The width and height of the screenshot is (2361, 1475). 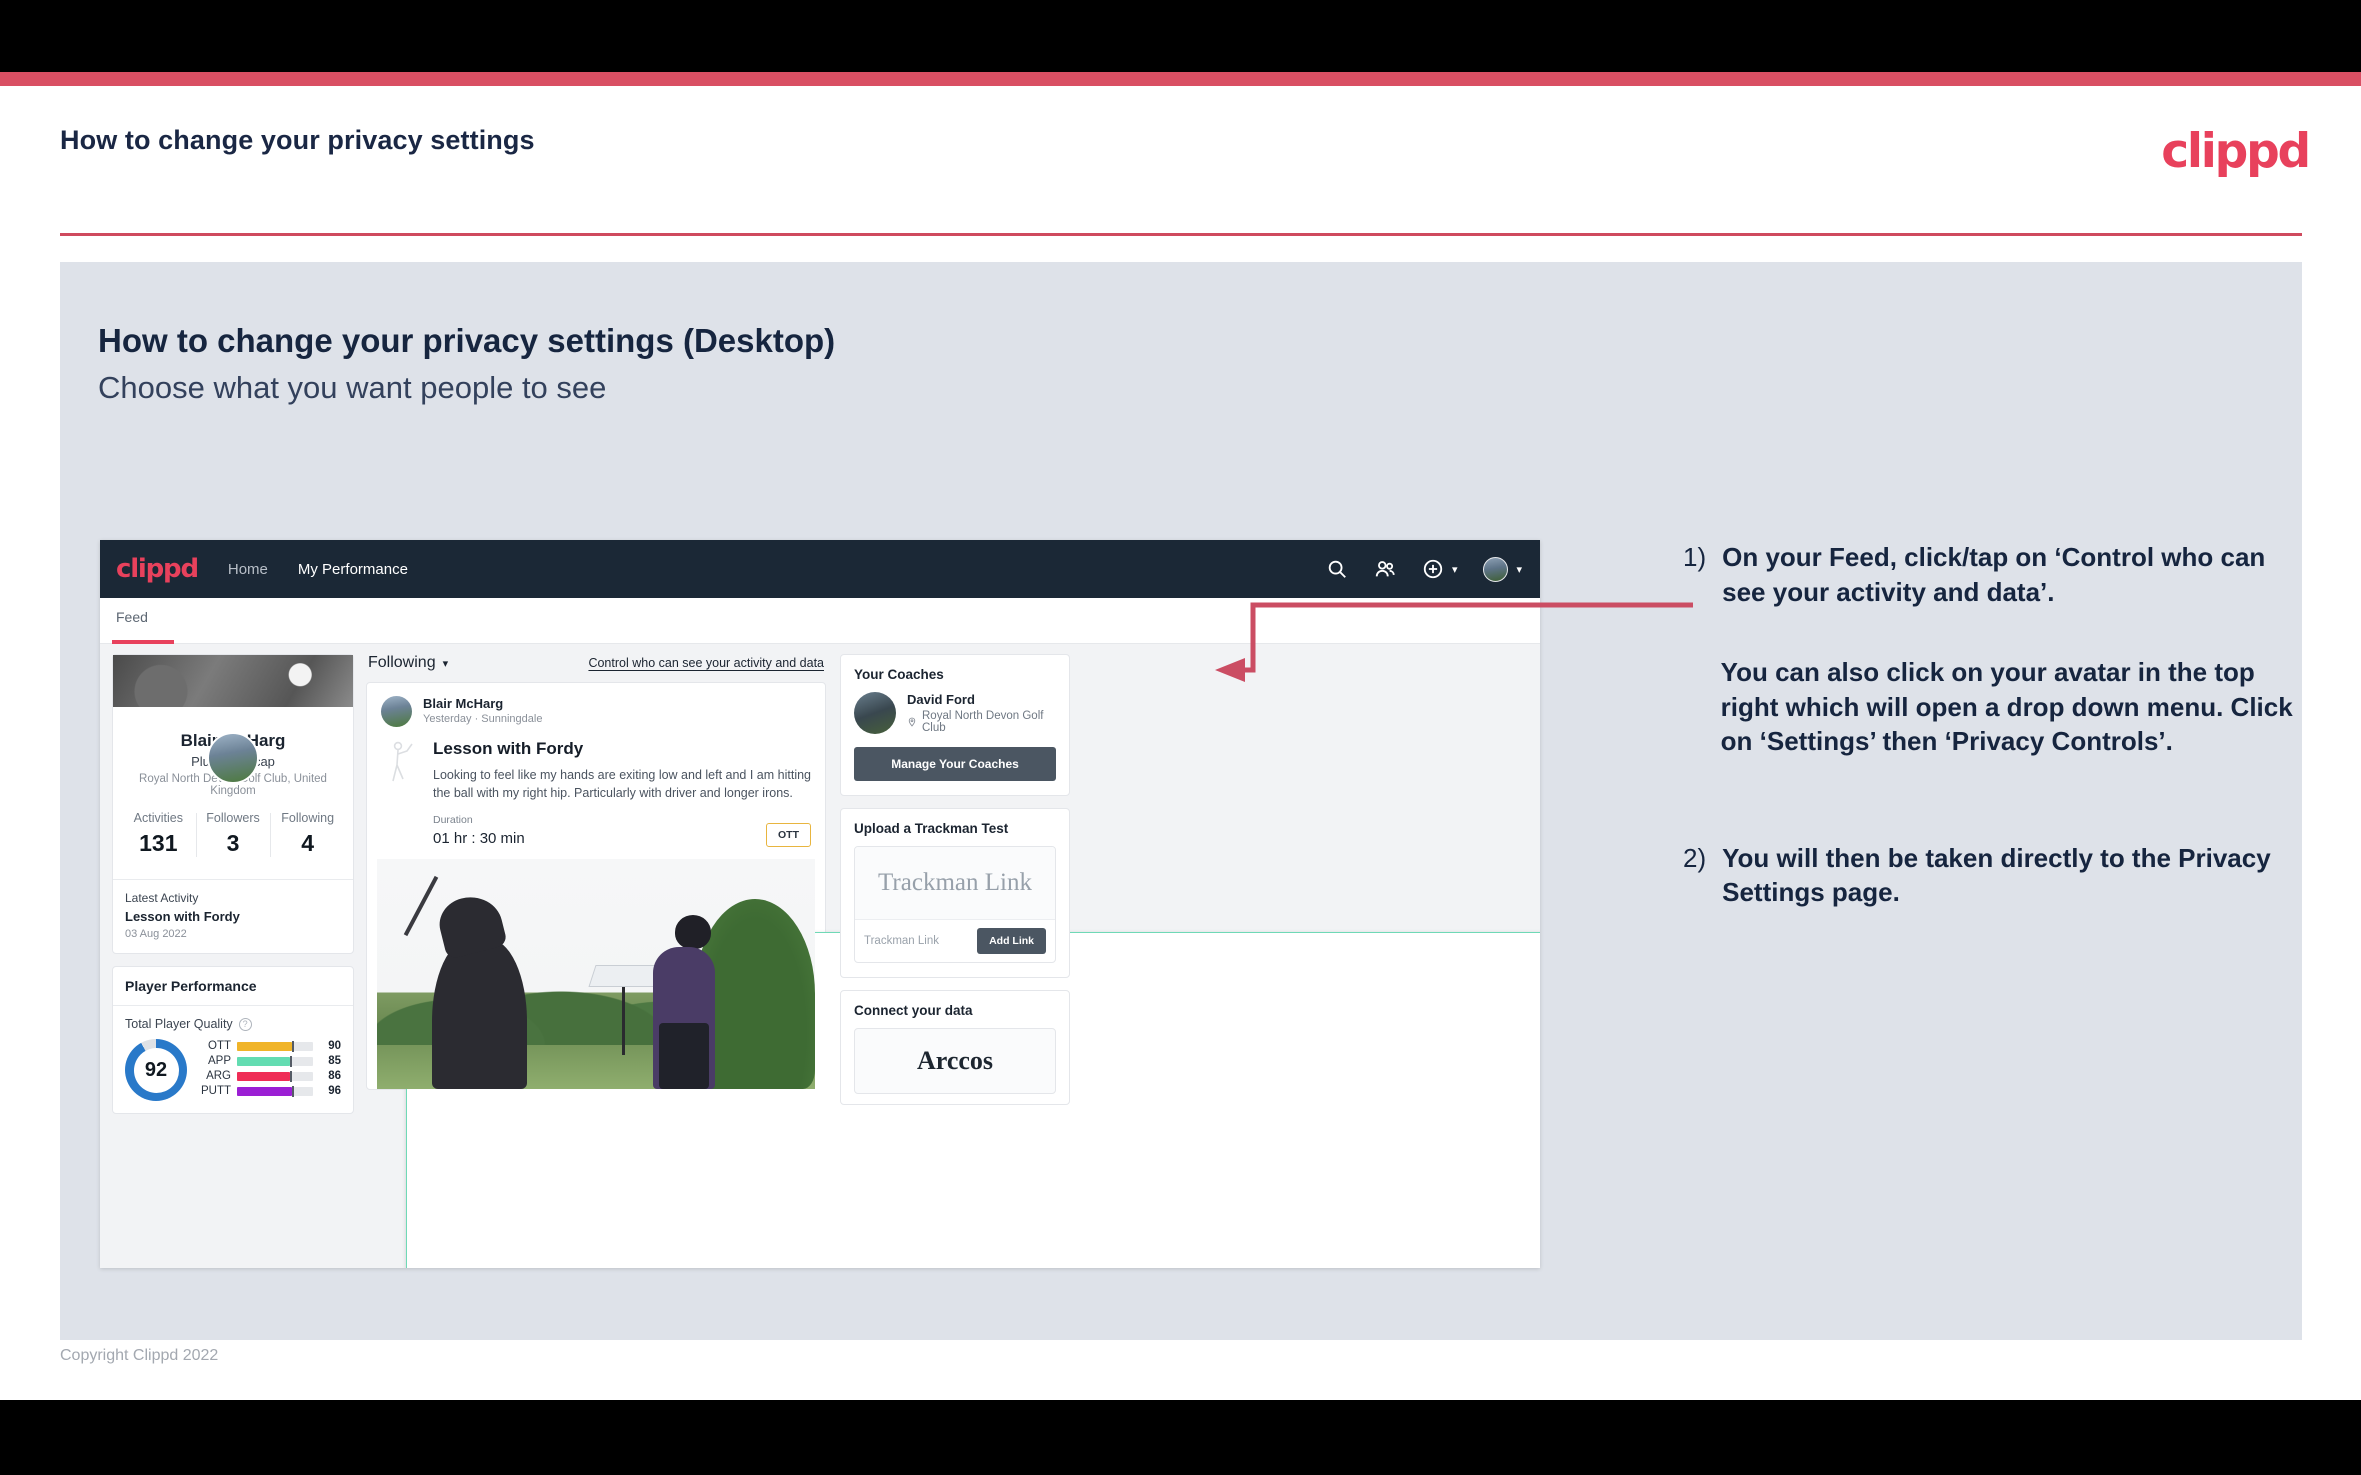 I want to click on total-player-quality-label: Total Player Quality, so click(x=179, y=1024).